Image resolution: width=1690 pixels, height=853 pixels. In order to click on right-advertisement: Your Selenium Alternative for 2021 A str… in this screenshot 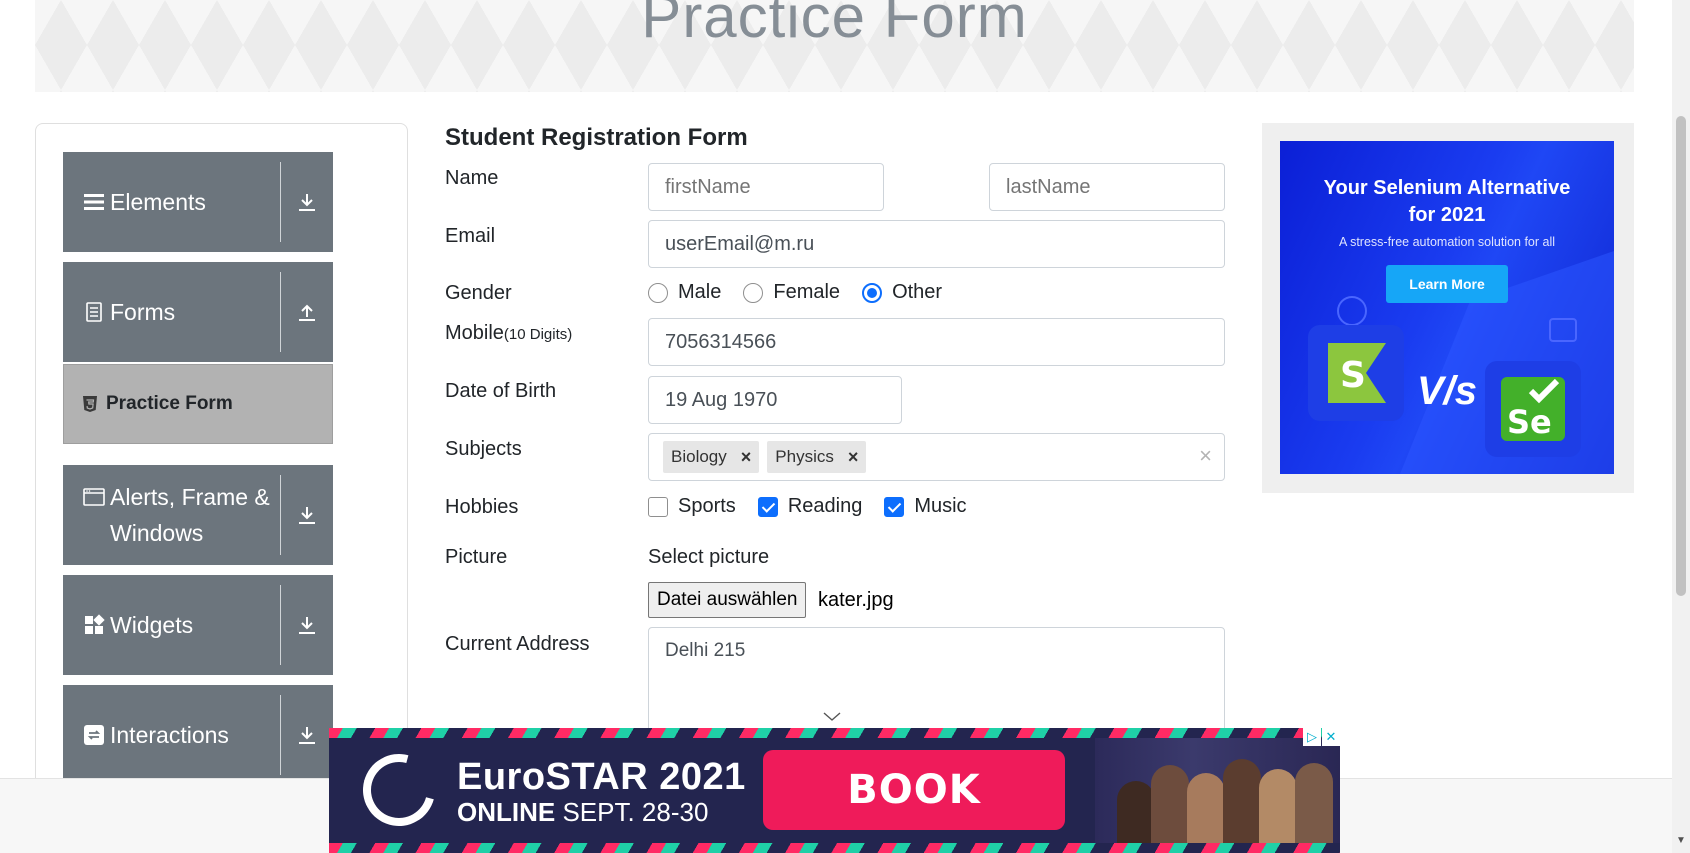, I will do `click(1448, 308)`.